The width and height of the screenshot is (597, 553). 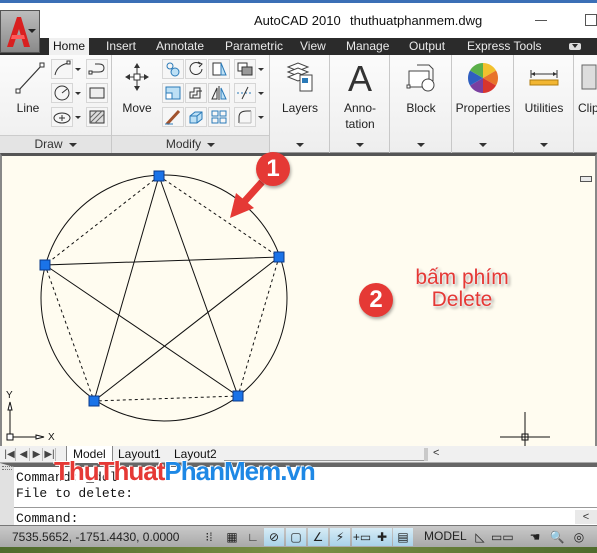 What do you see at coordinates (97, 93) in the screenshot?
I see `rectangle-button` at bounding box center [97, 93].